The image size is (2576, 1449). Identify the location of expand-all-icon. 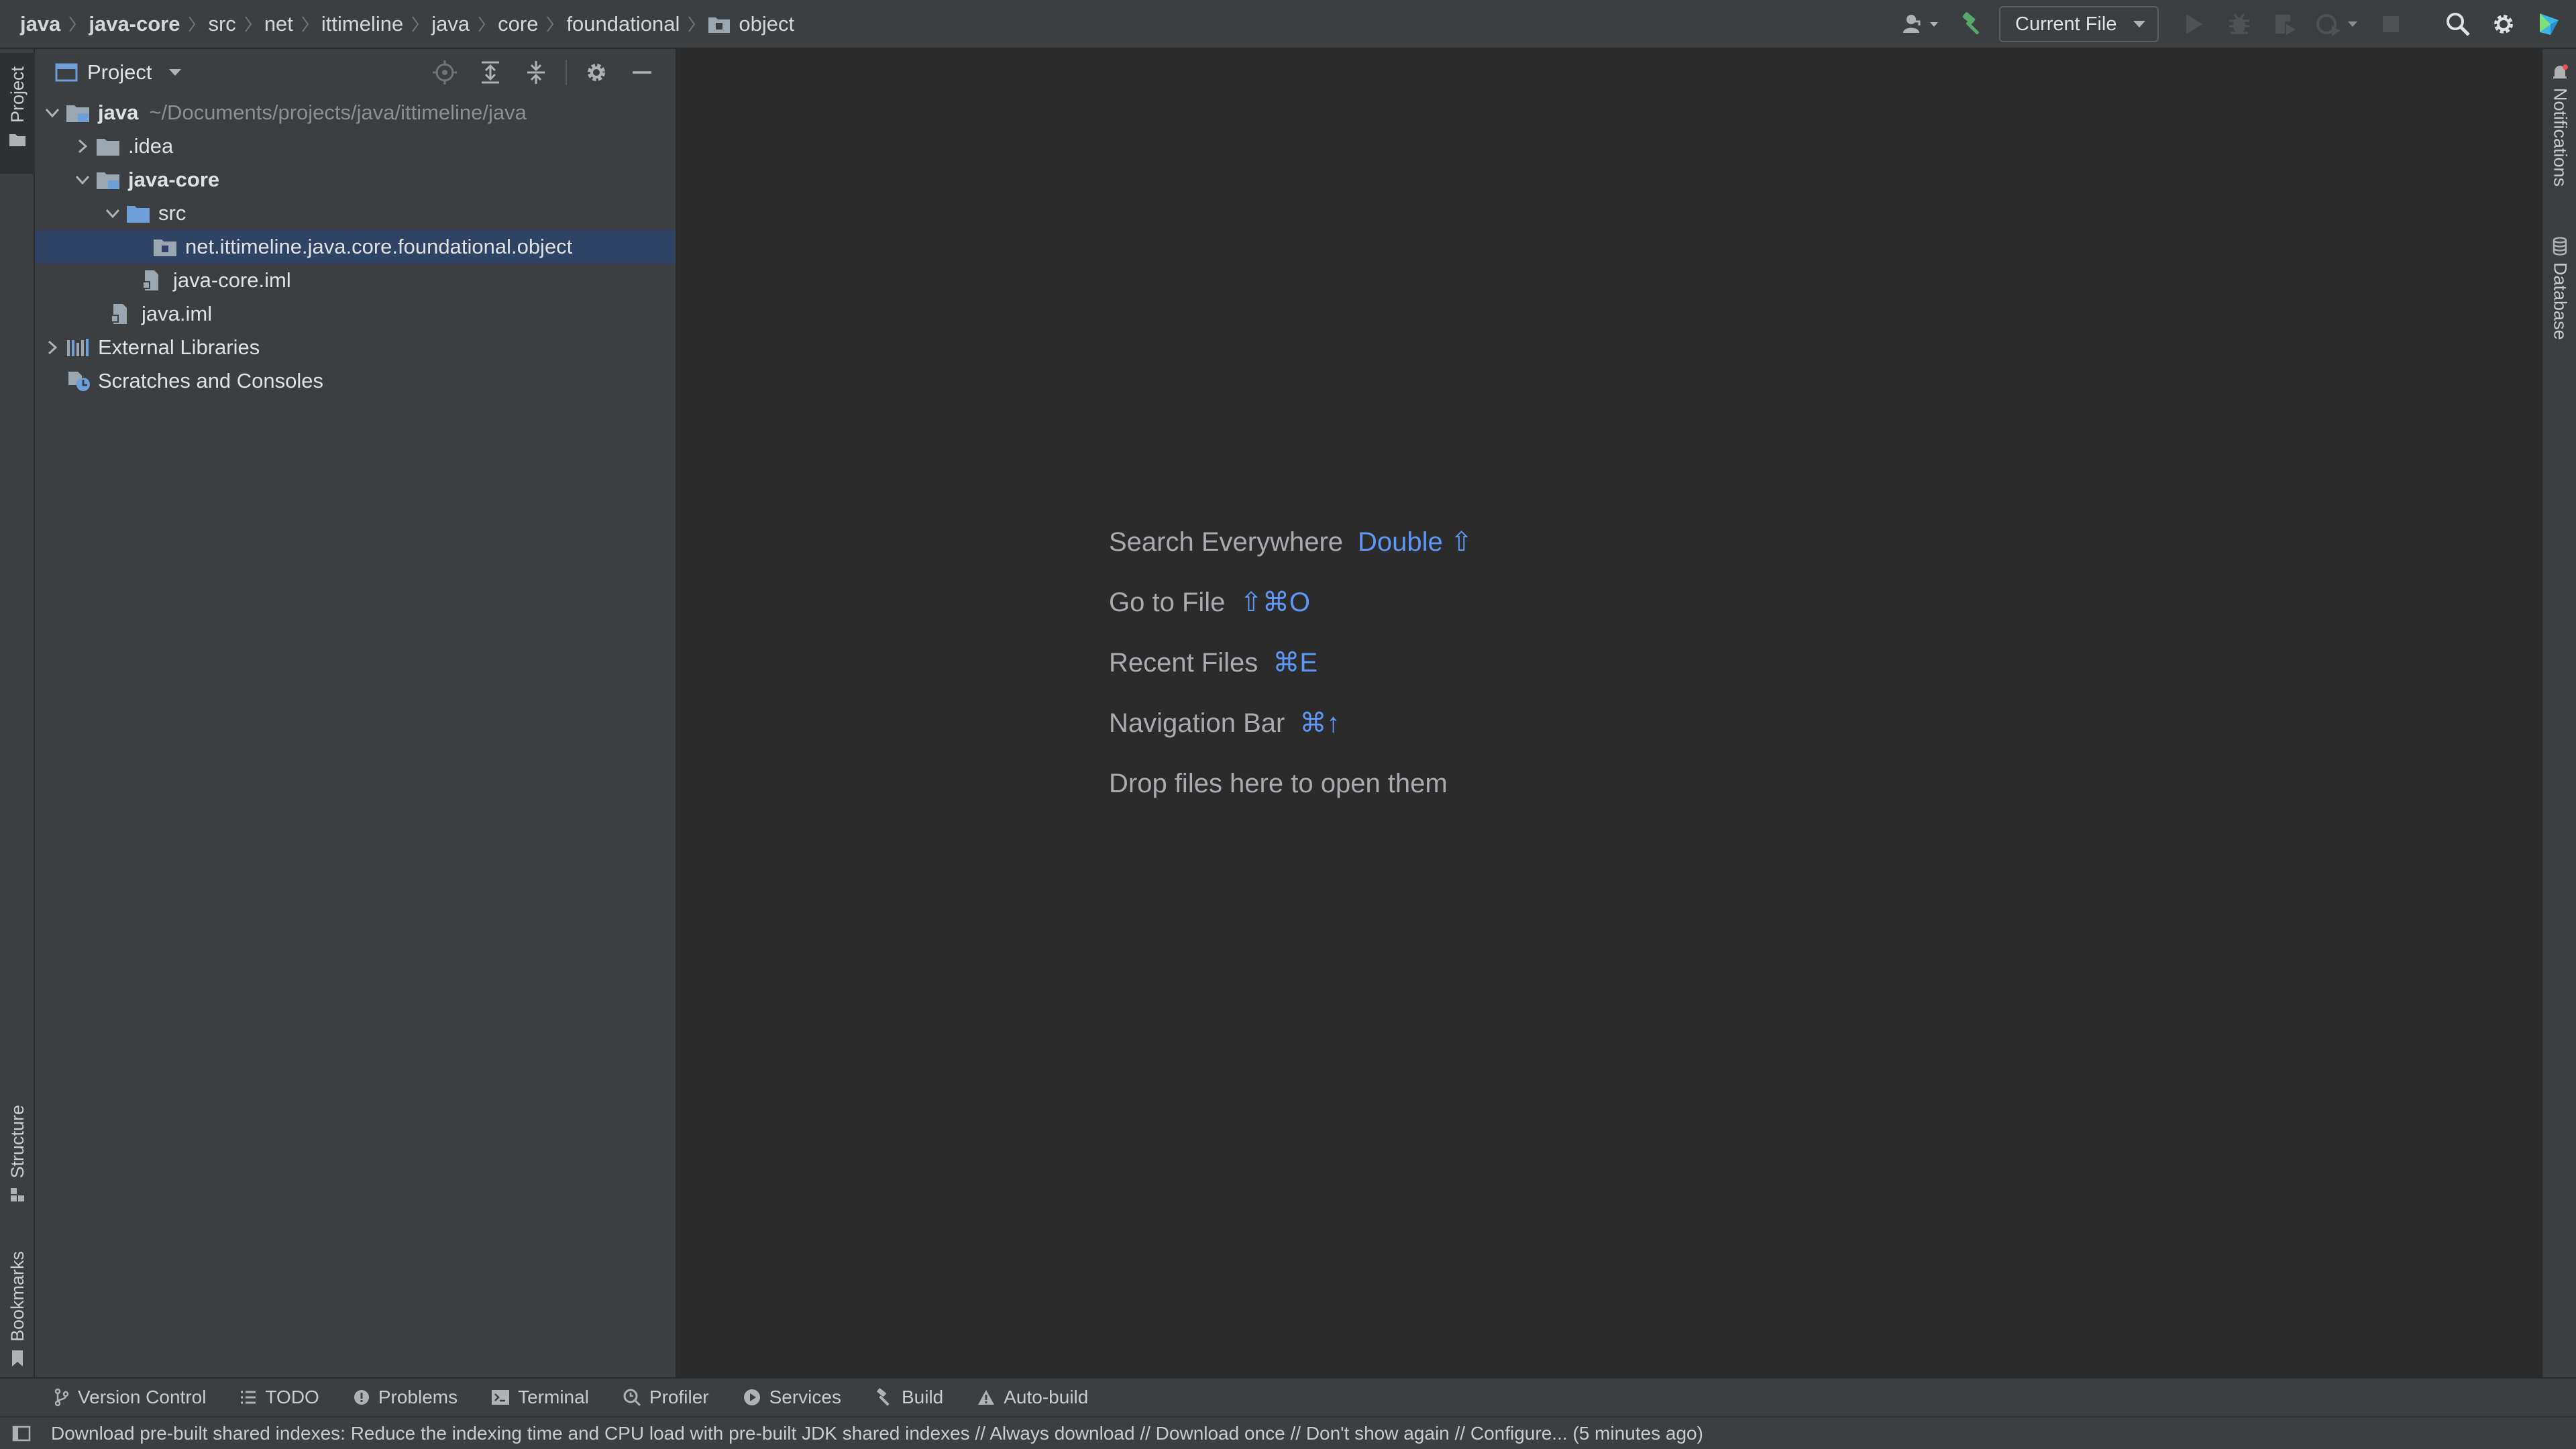
(490, 72).